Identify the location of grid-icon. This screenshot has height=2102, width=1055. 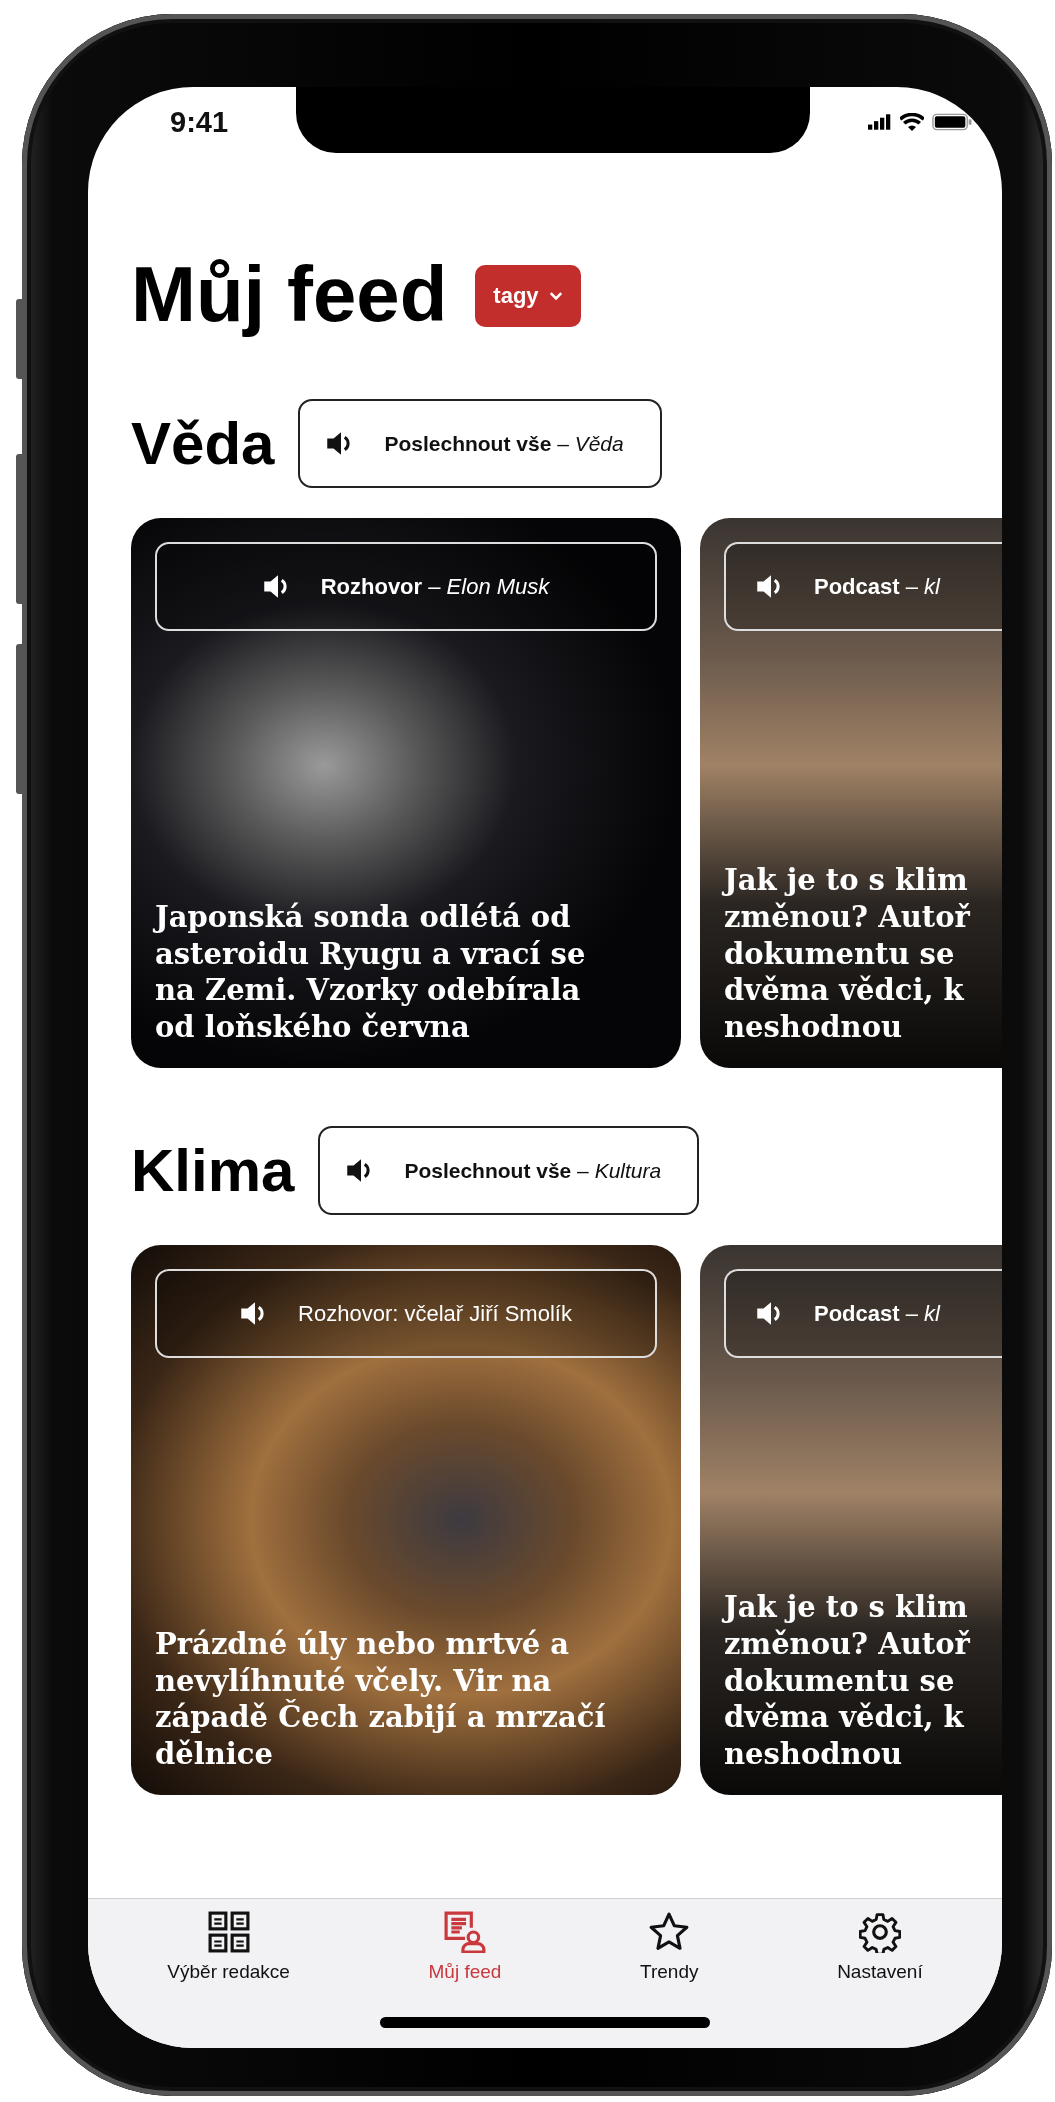
(228, 1932).